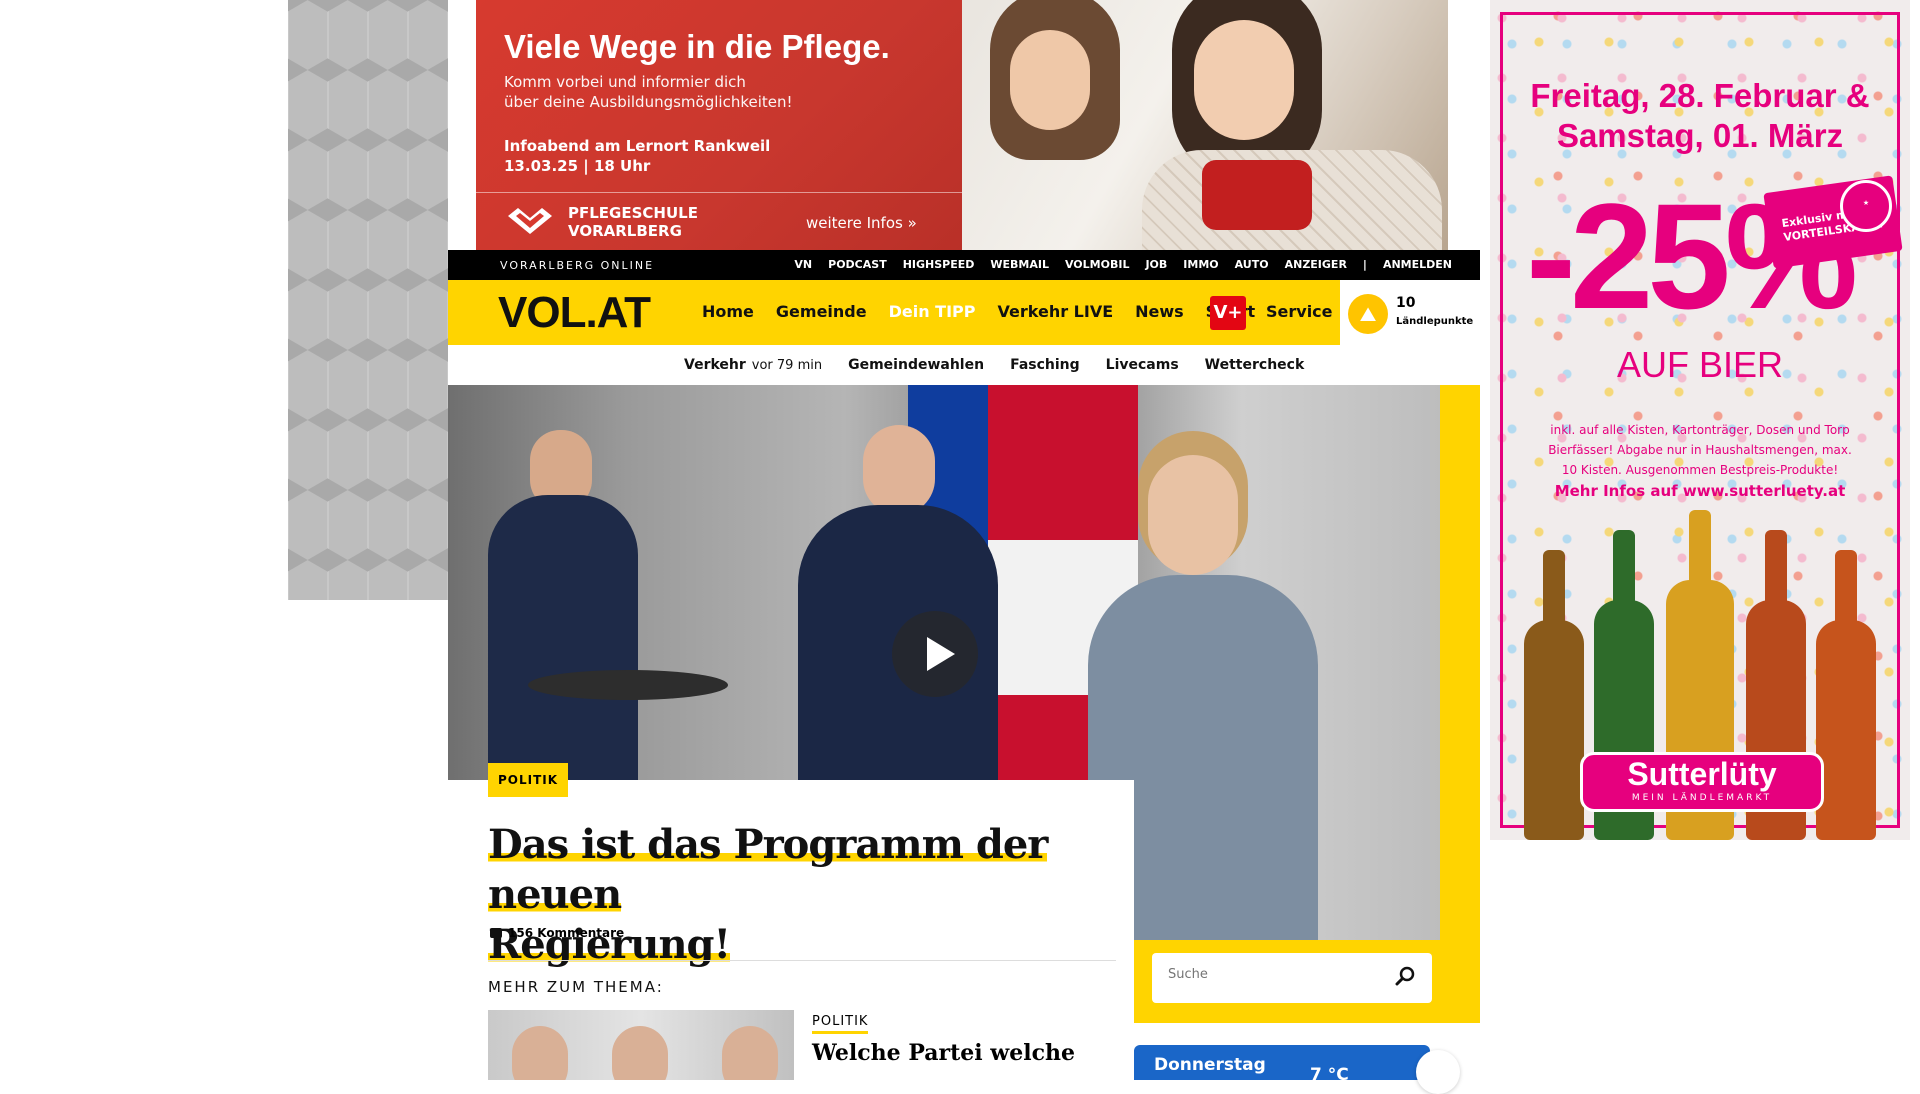 The image size is (1920, 1094). What do you see at coordinates (1700, 116) in the screenshot?
I see `ad-date: Freitag, 28. Februar & Samstag, 01. März` at bounding box center [1700, 116].